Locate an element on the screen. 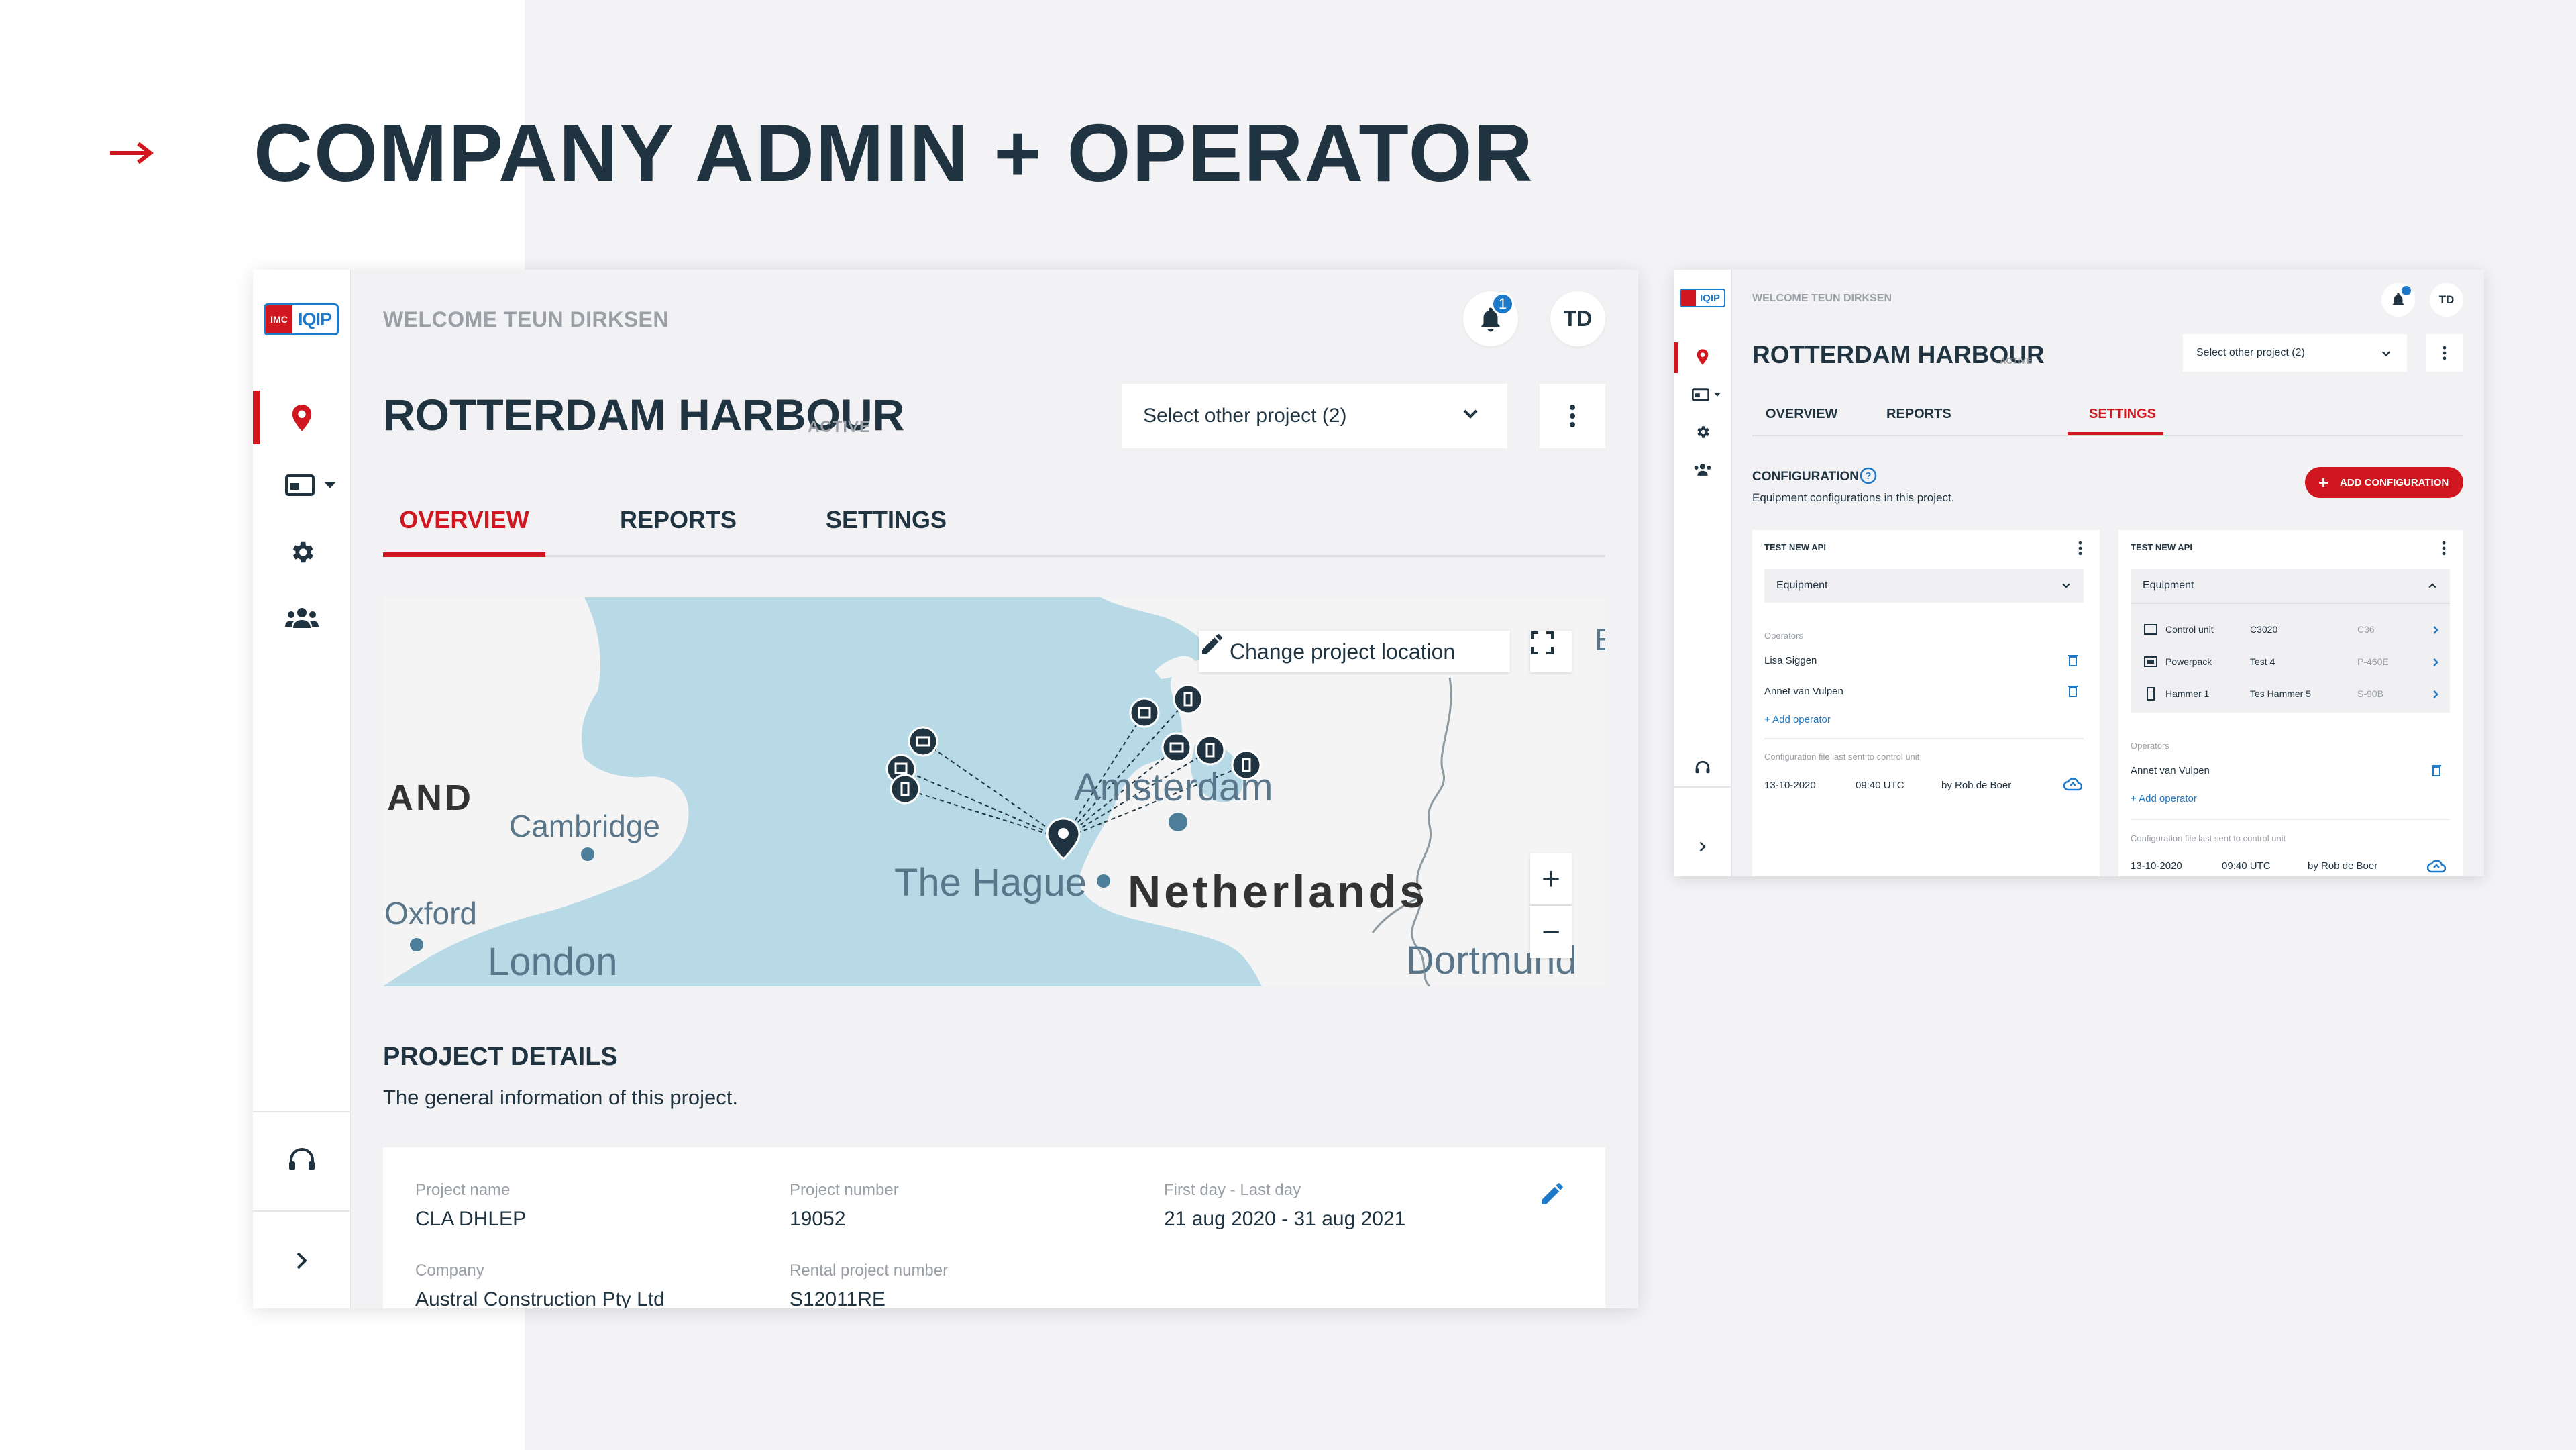  last-sent-date: 13-10-2020 is located at coordinates (1790, 785).